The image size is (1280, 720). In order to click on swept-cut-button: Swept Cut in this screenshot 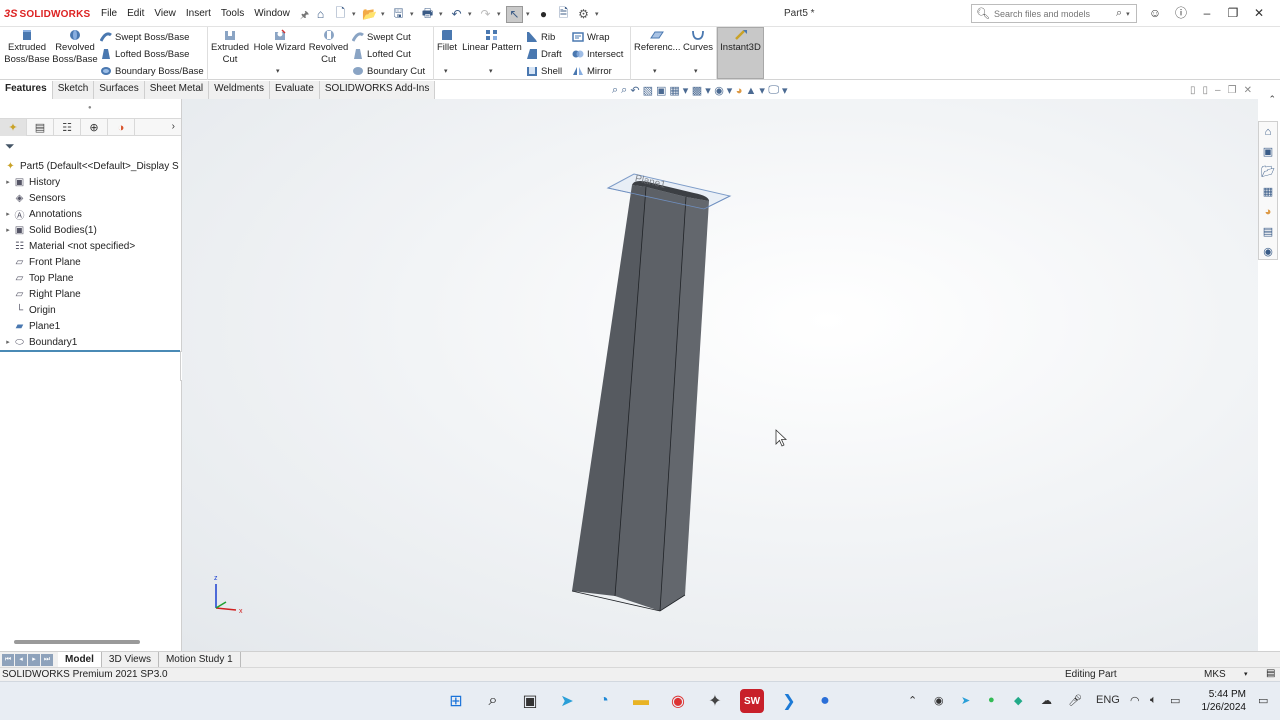, I will do `click(381, 37)`.